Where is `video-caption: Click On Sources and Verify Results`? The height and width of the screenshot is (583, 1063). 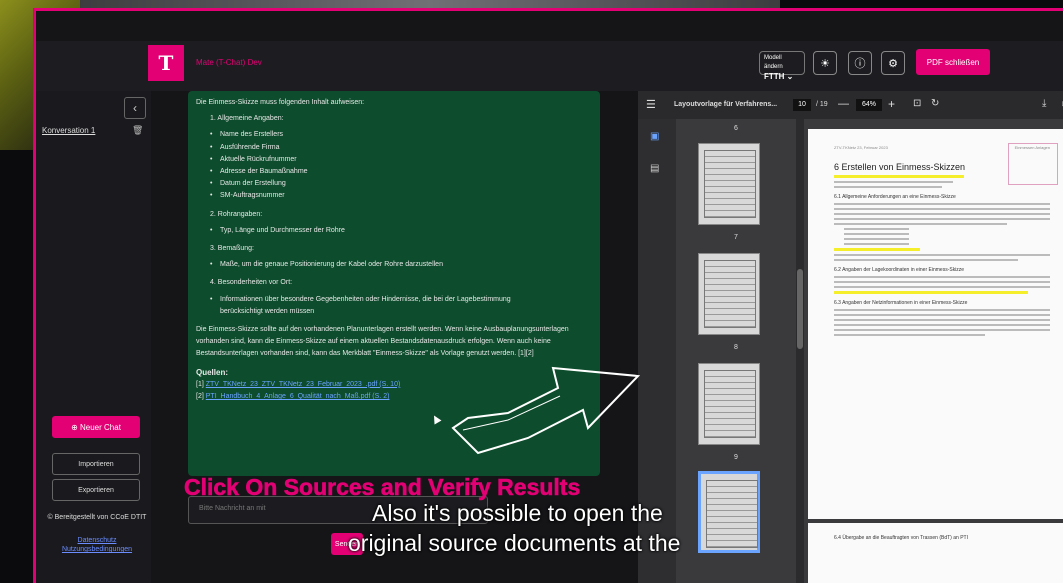
video-caption: Click On Sources and Verify Results is located at coordinates (382, 487).